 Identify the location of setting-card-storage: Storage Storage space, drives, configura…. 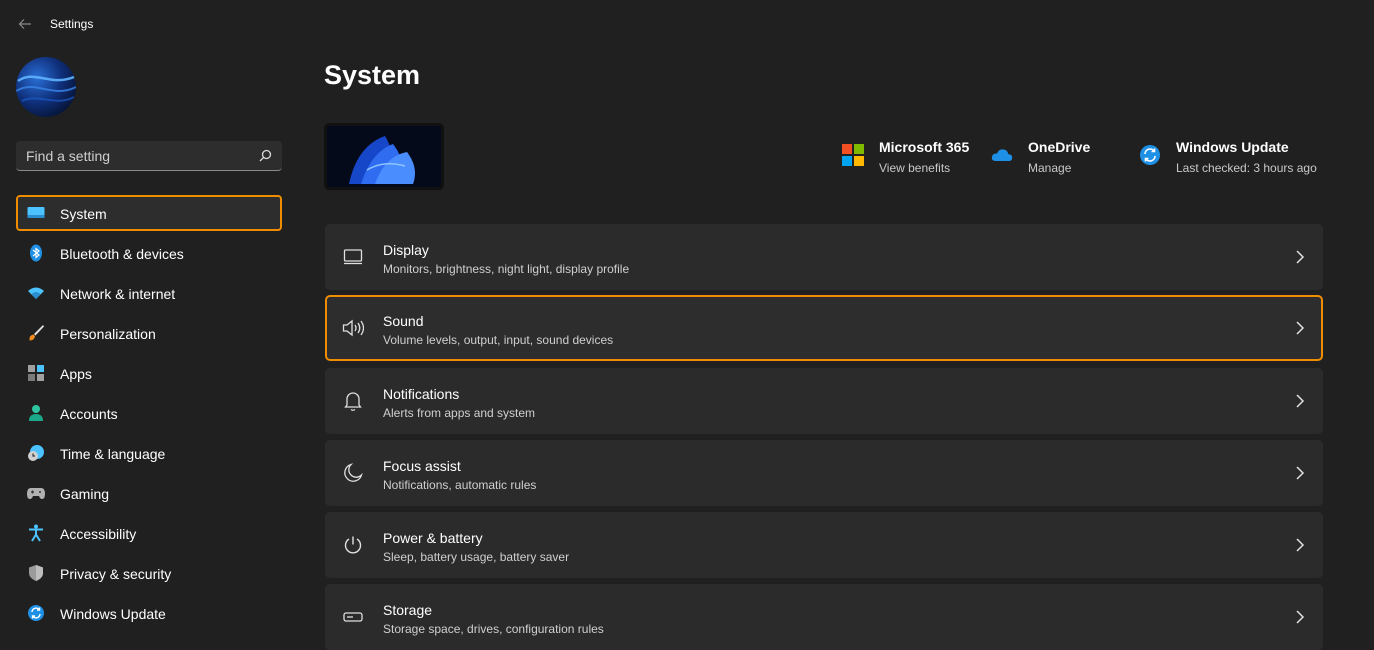
(824, 617).